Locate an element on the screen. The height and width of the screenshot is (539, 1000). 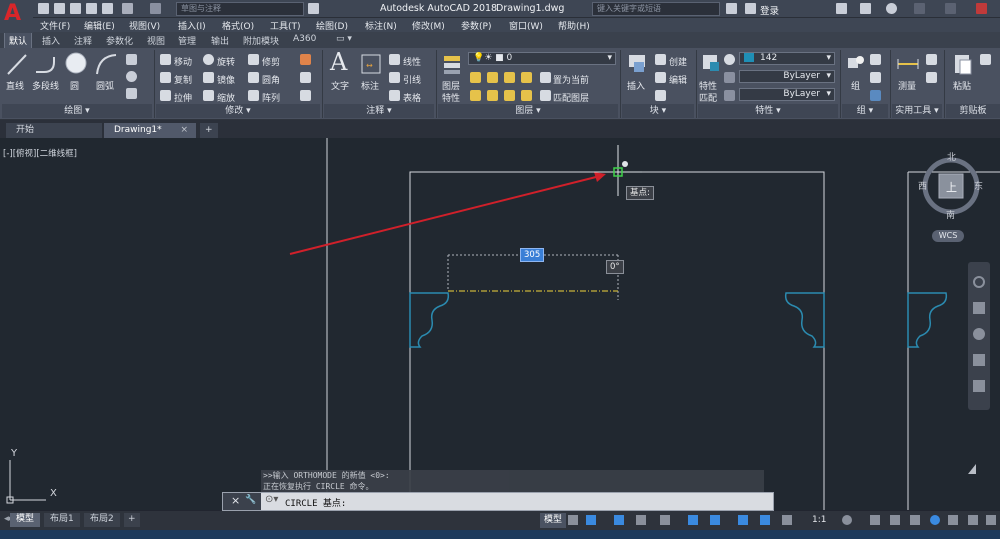
tab-start: 开始 is located at coordinates (54, 130).